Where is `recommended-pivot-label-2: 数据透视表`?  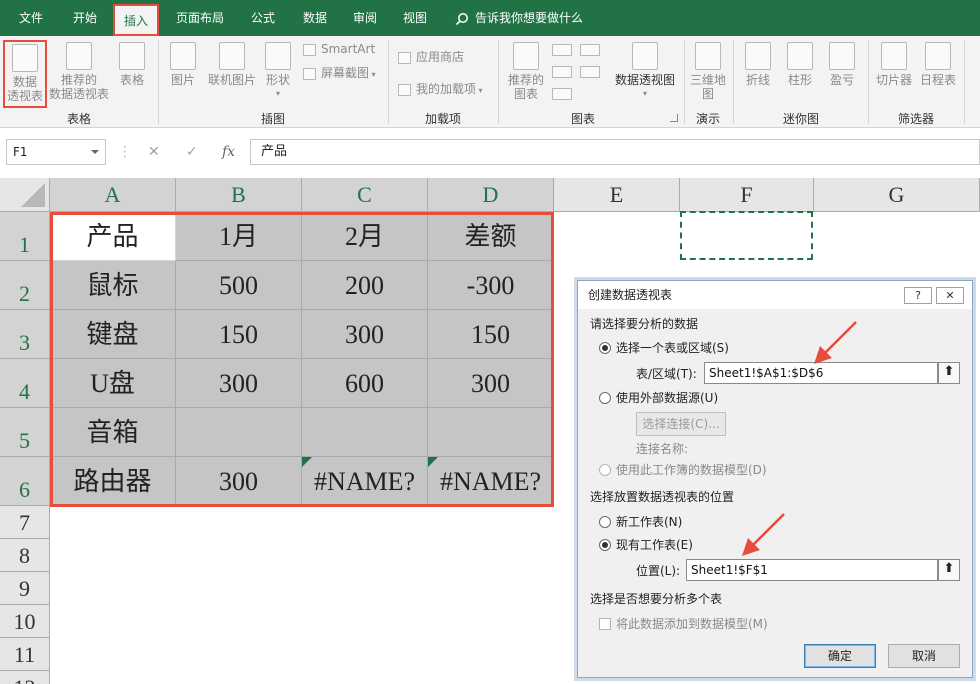 recommended-pivot-label-2: 数据透视表 is located at coordinates (78, 94).